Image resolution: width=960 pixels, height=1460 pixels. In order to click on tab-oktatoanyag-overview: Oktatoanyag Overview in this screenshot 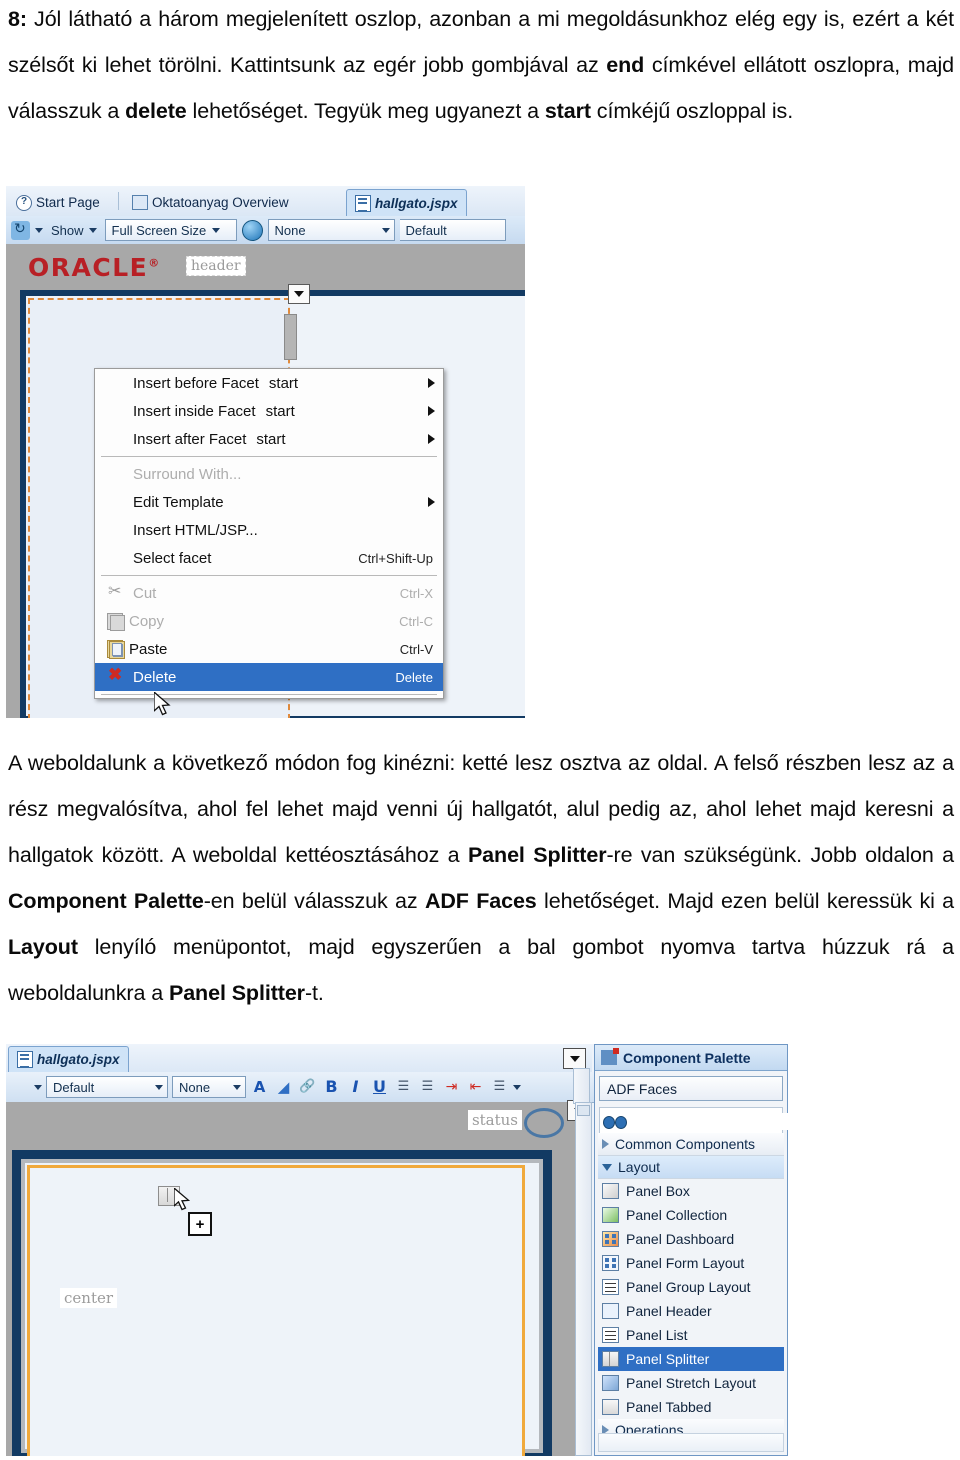, I will do `click(210, 202)`.